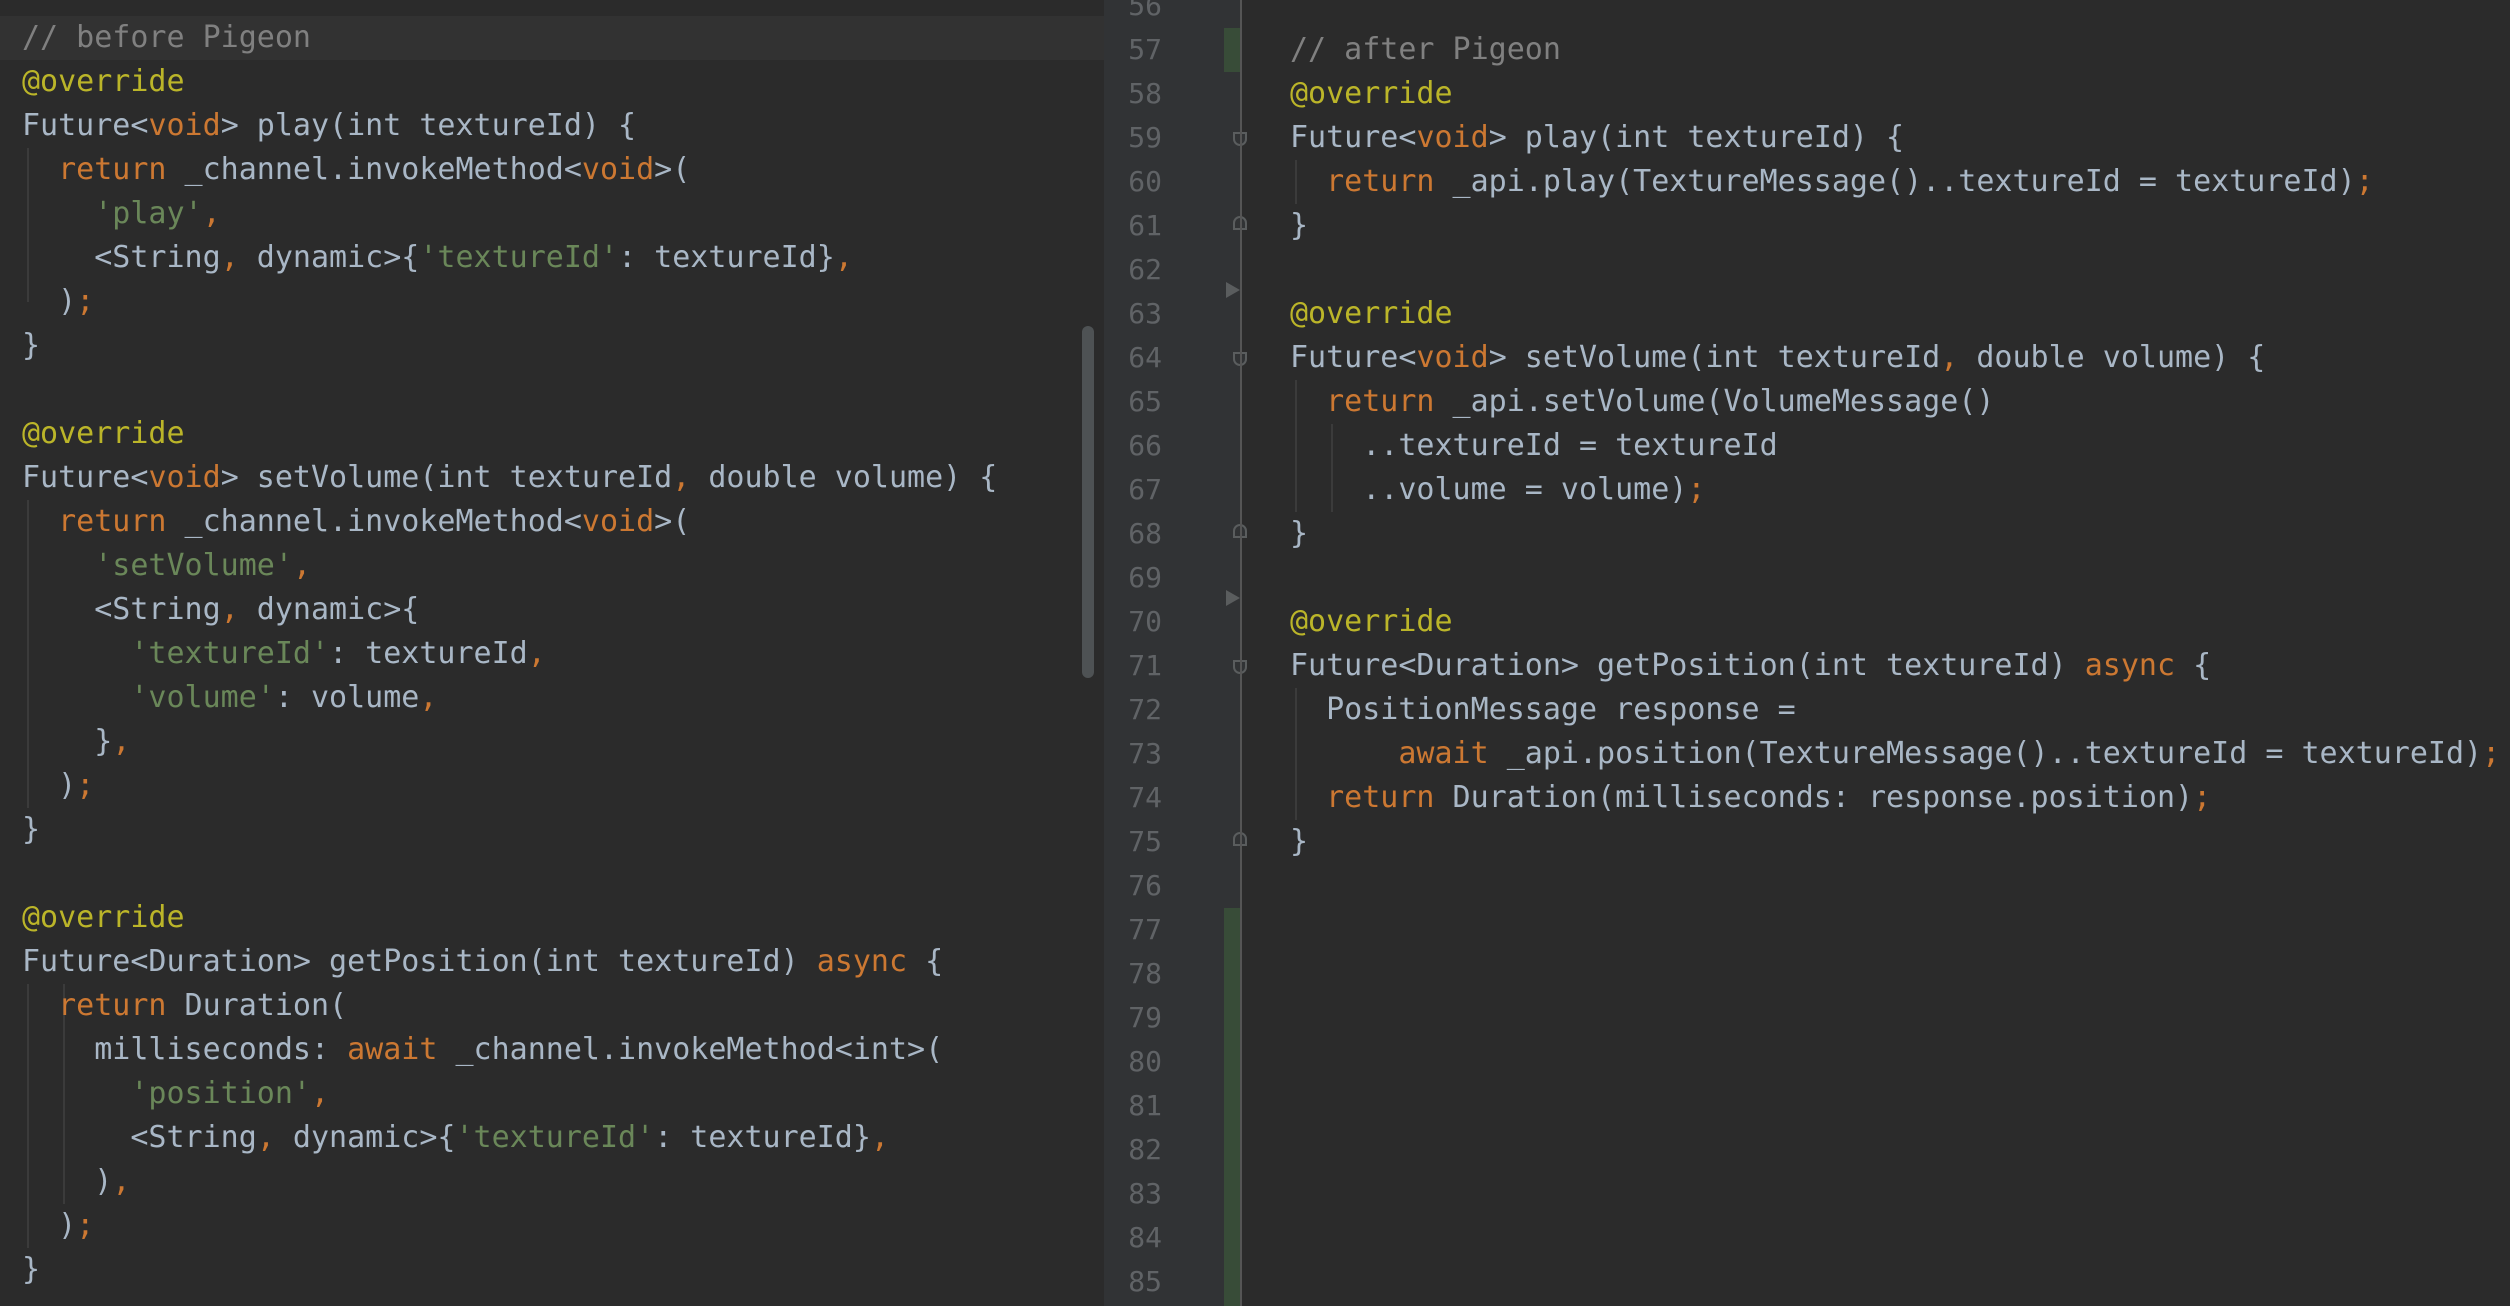 This screenshot has height=1306, width=2510. I want to click on code-line: return Duration(, so click(509, 1006).